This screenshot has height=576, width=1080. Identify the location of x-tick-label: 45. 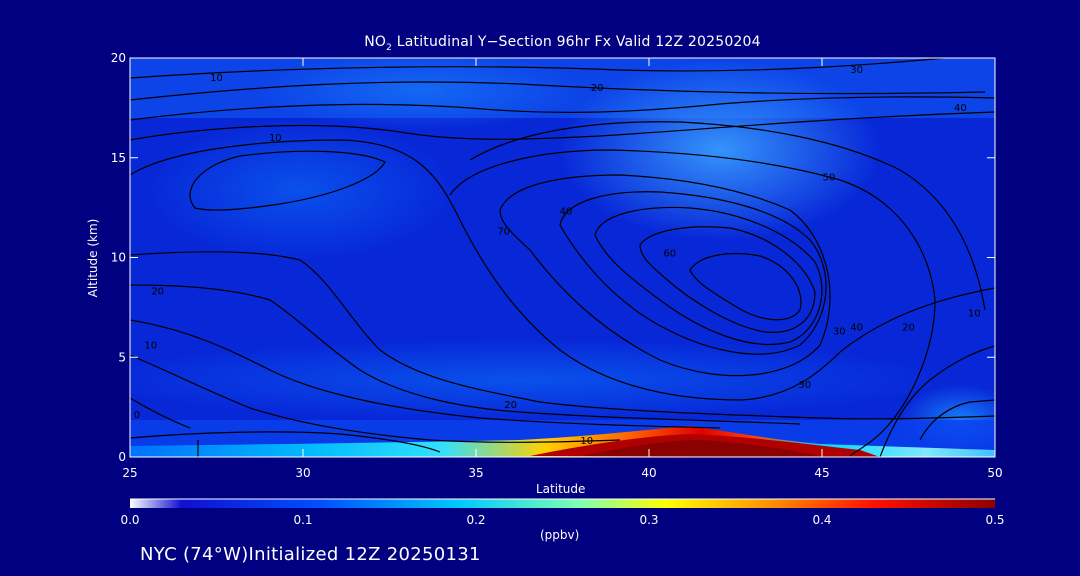
(821, 473).